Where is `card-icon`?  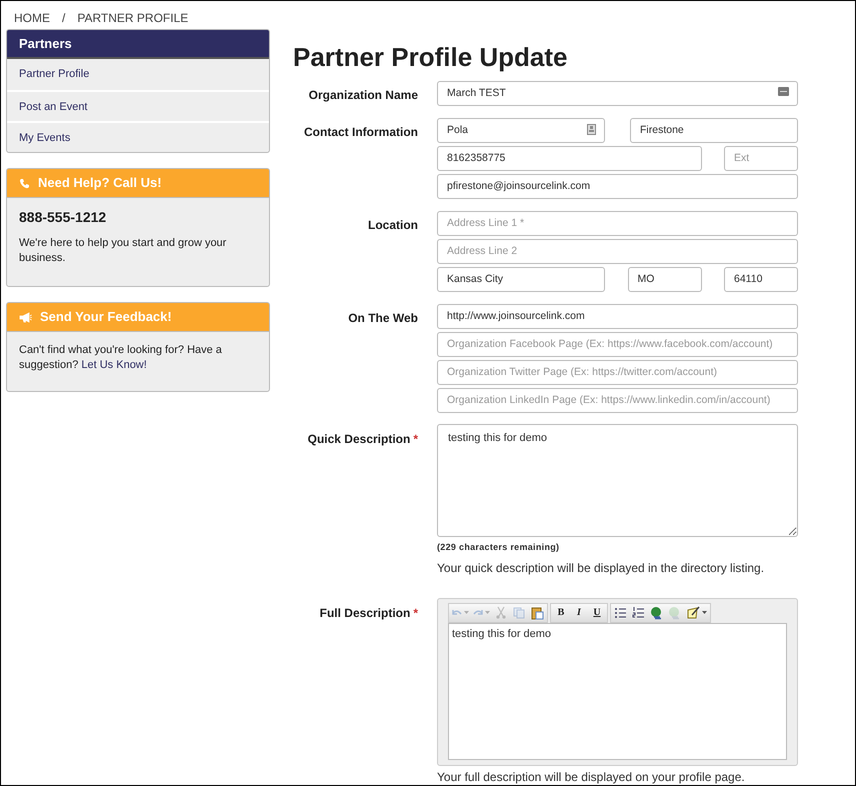
card-icon is located at coordinates (783, 91).